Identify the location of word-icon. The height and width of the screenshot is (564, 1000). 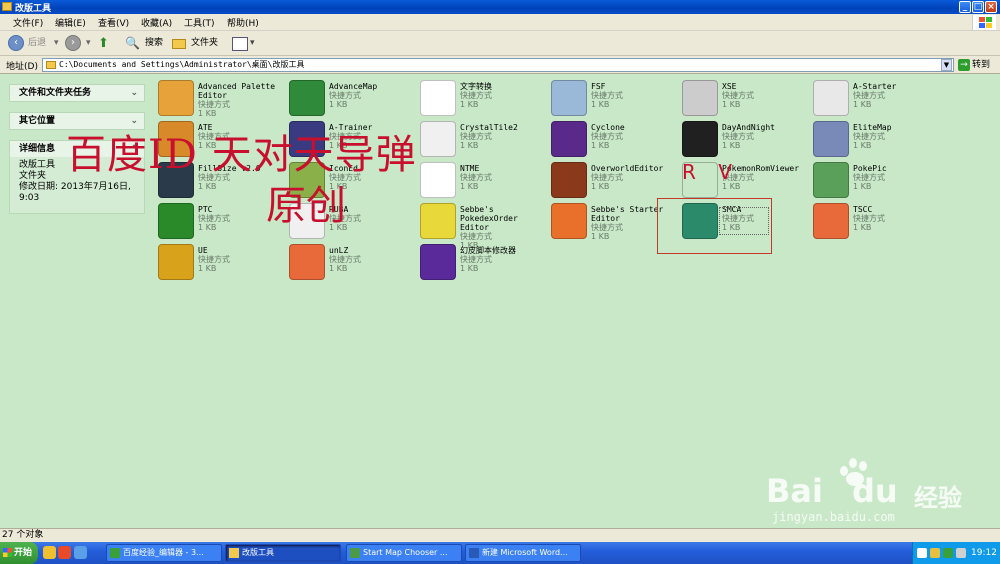
(474, 553).